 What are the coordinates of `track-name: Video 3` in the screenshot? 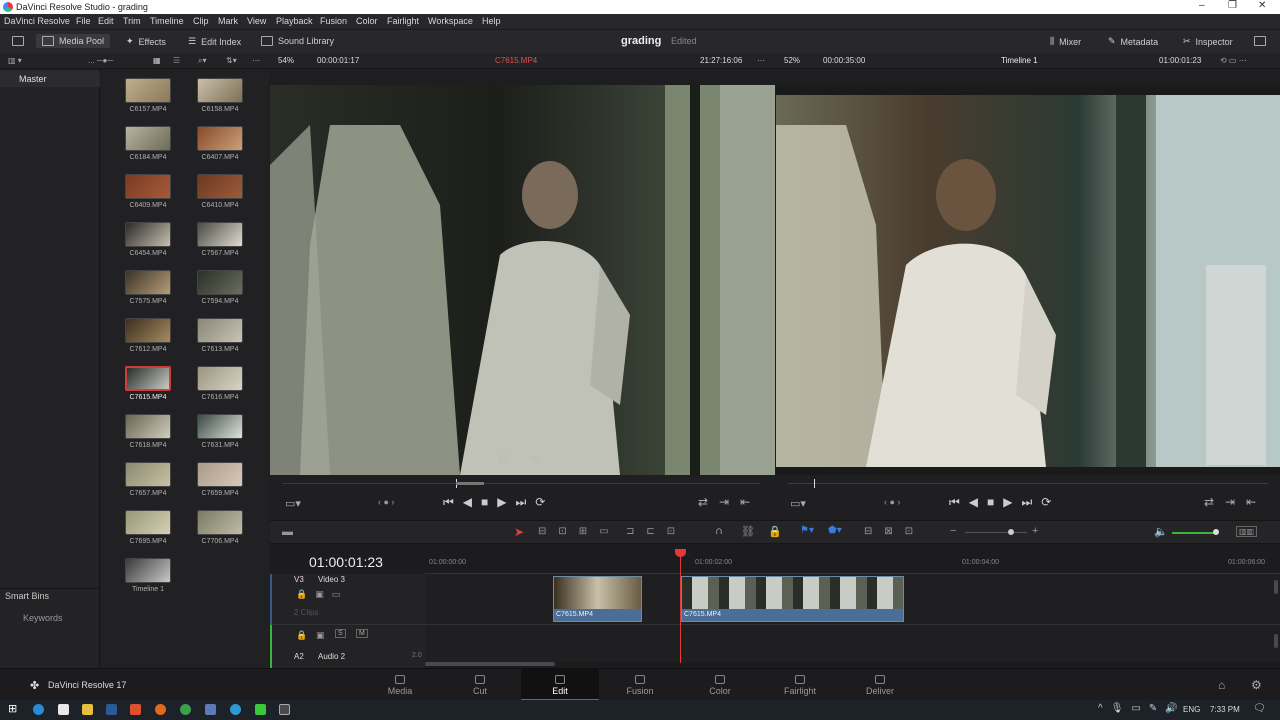 It's located at (331, 579).